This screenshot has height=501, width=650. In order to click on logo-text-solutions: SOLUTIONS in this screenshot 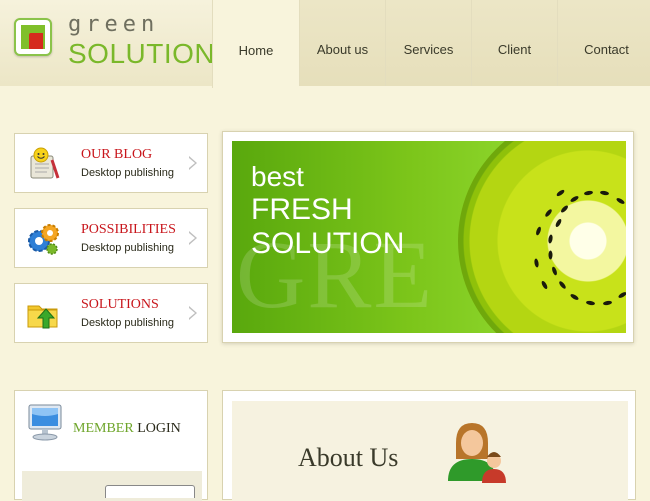, I will do `click(151, 53)`.